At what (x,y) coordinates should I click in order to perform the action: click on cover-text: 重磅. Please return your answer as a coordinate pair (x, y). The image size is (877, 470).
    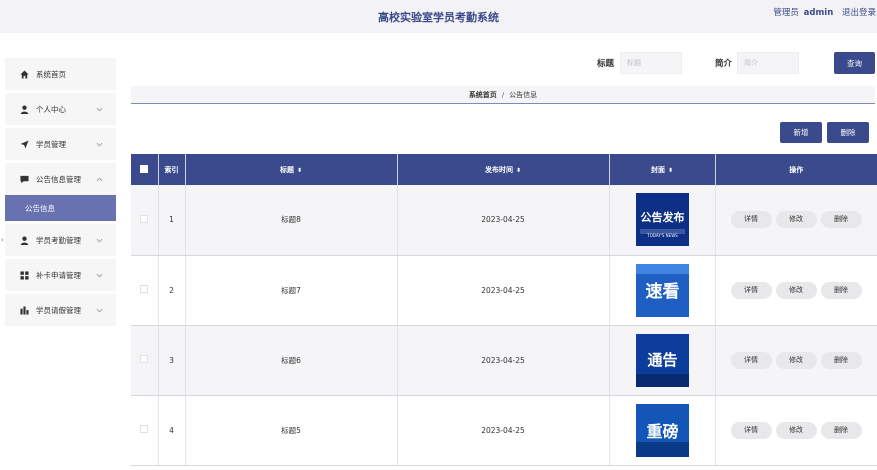
    Looking at the image, I should click on (662, 431).